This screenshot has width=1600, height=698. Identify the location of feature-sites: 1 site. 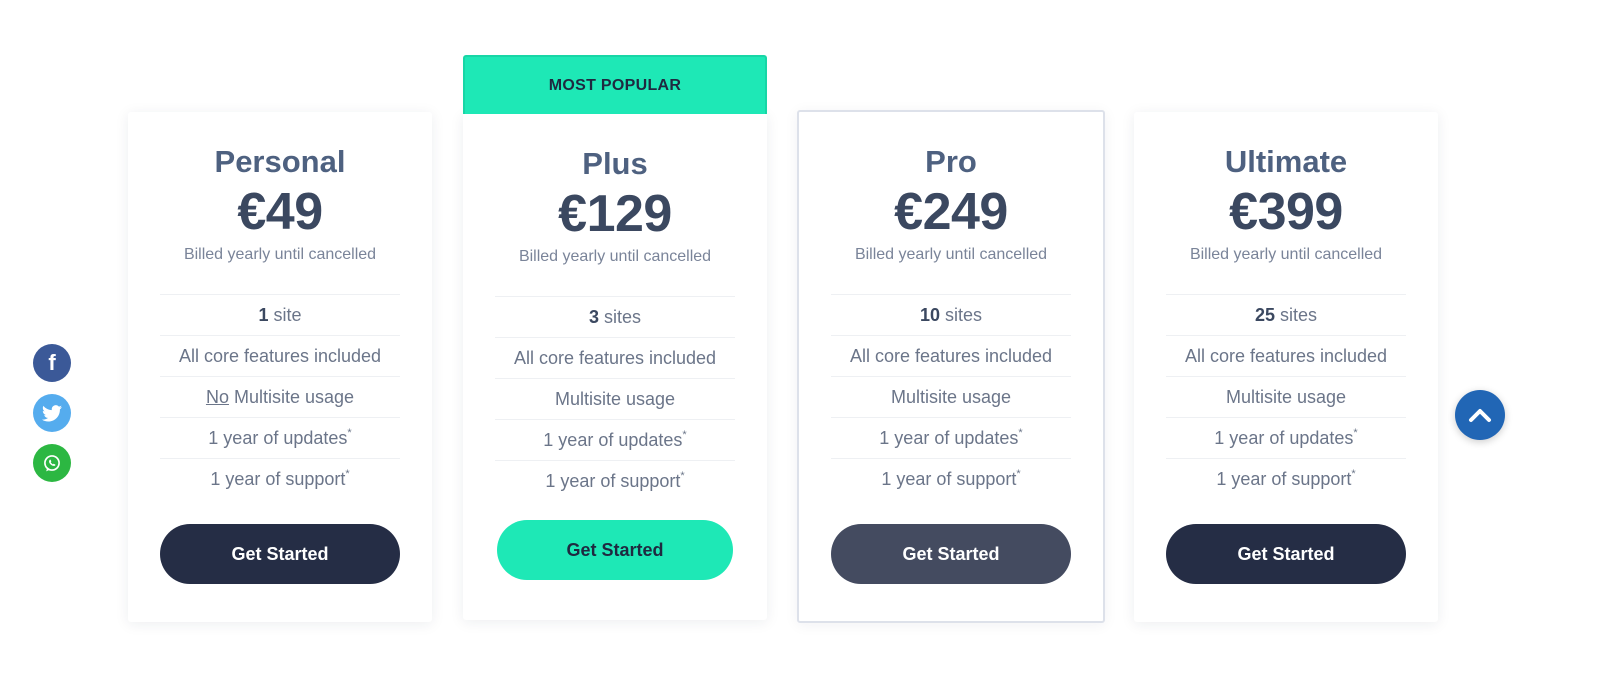
(280, 314).